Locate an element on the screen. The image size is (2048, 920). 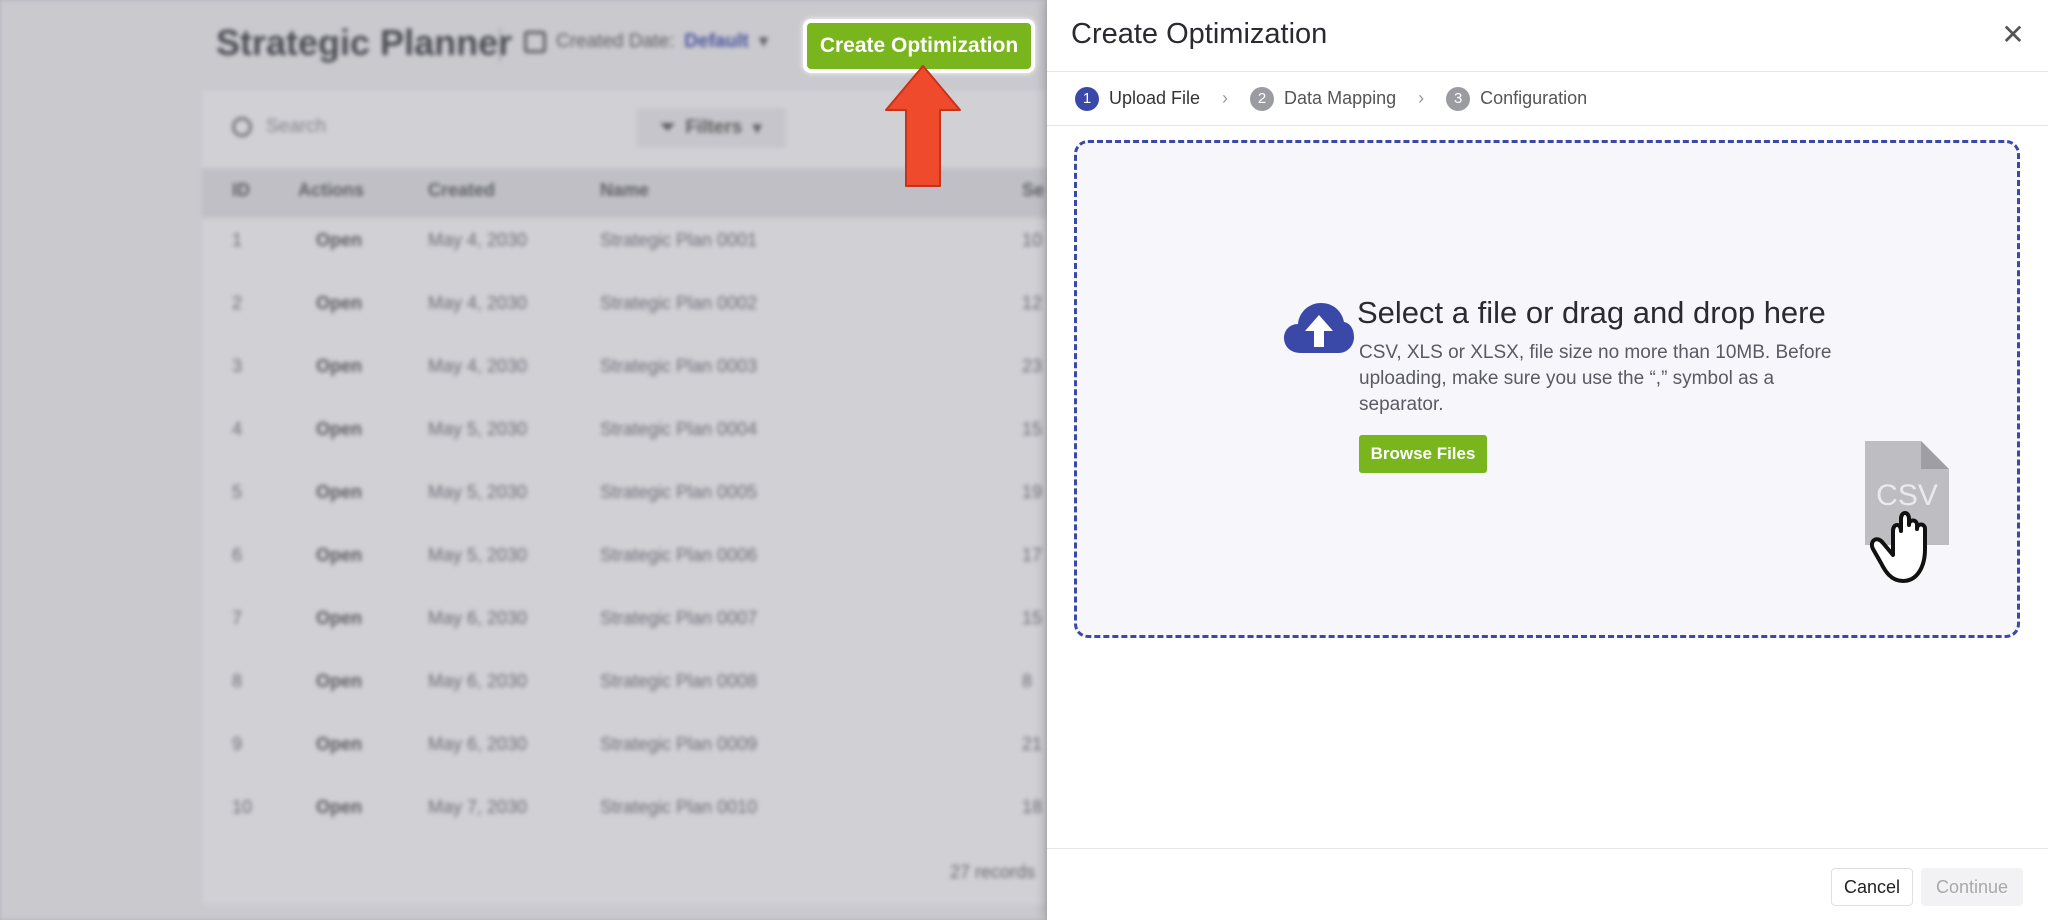
browse-files-button: Browse Files is located at coordinates (1423, 454).